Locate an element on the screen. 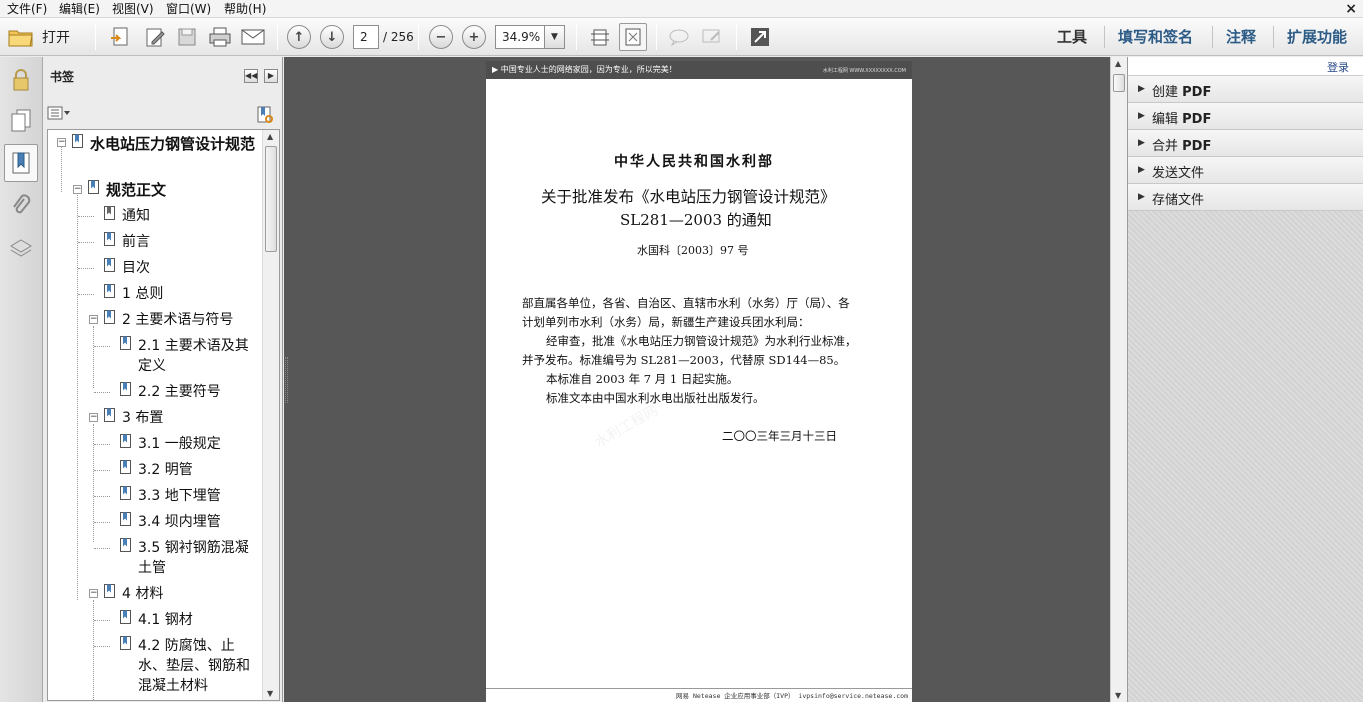 This screenshot has width=1363, height=702. menu-help: 帮助(H) is located at coordinates (245, 9).